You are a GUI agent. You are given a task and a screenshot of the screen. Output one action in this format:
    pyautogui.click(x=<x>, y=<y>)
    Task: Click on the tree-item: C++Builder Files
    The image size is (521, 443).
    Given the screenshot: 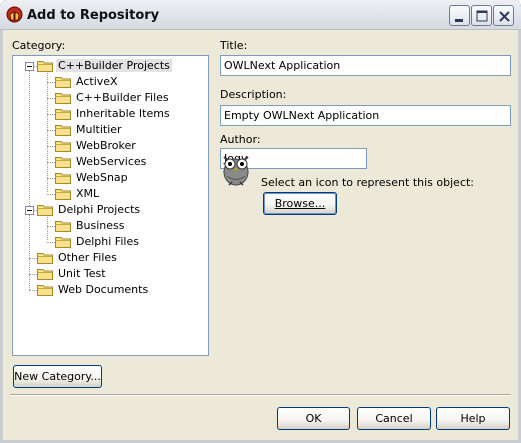 What is the action you would take?
    pyautogui.click(x=110, y=98)
    